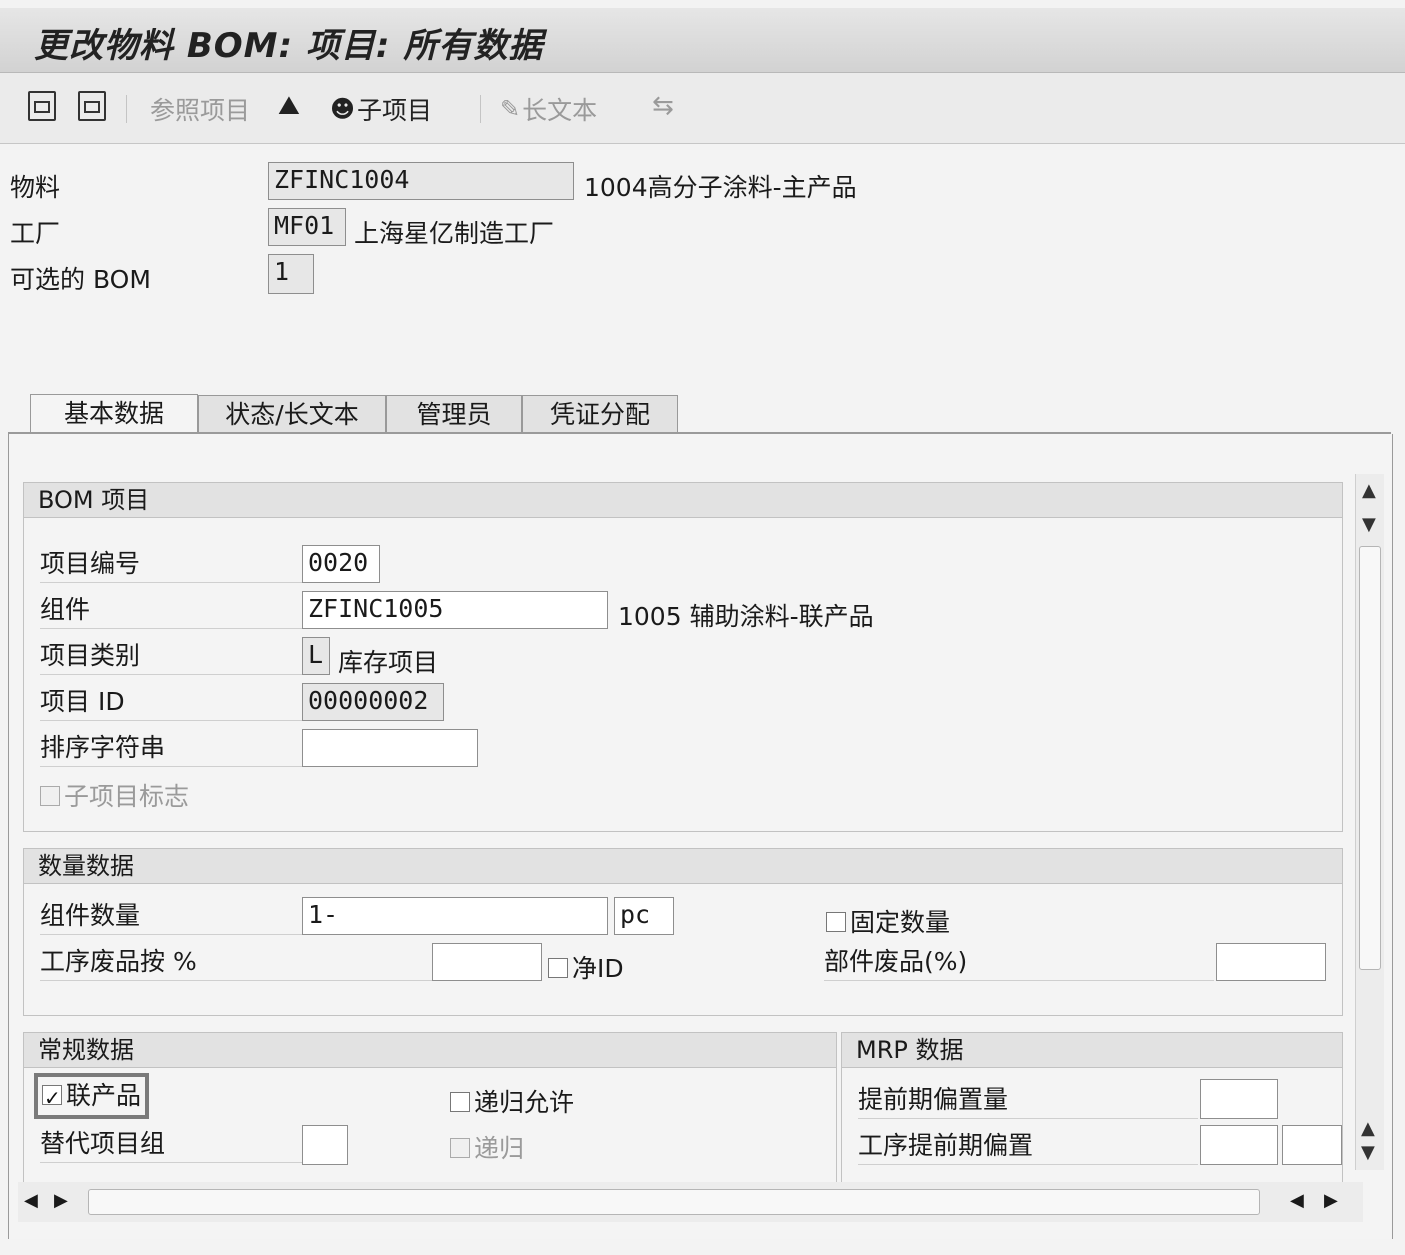  What do you see at coordinates (1312, 1145) in the screenshot?
I see `operation-lead-offset-unit-field` at bounding box center [1312, 1145].